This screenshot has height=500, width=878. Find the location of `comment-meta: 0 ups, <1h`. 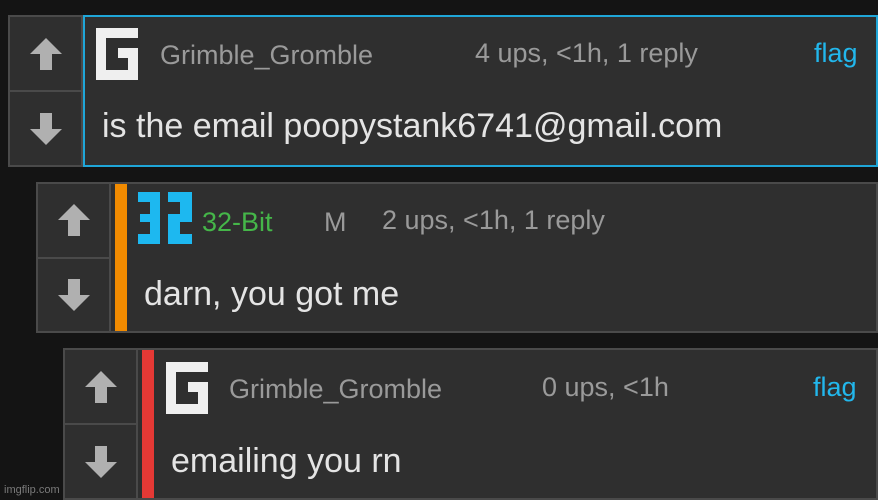

comment-meta: 0 ups, <1h is located at coordinates (605, 387).